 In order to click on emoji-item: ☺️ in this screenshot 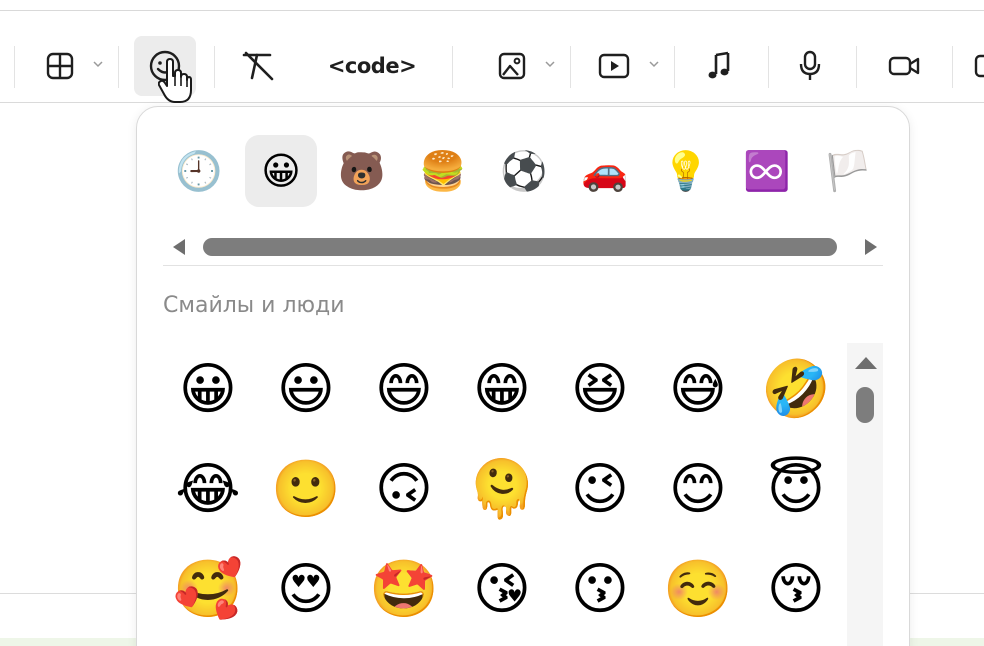, I will do `click(698, 590)`.